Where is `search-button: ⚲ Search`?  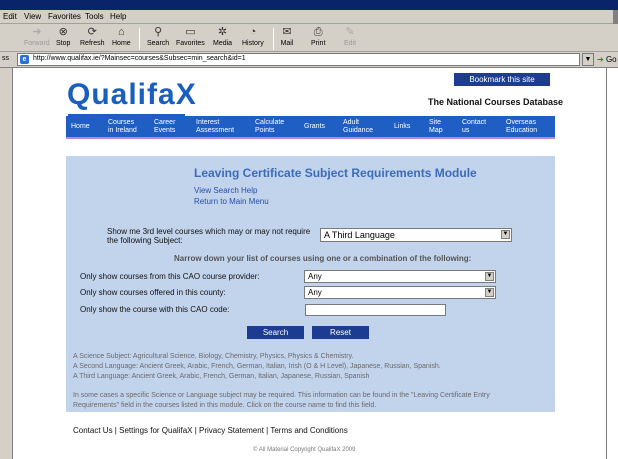 search-button: ⚲ Search is located at coordinates (158, 36).